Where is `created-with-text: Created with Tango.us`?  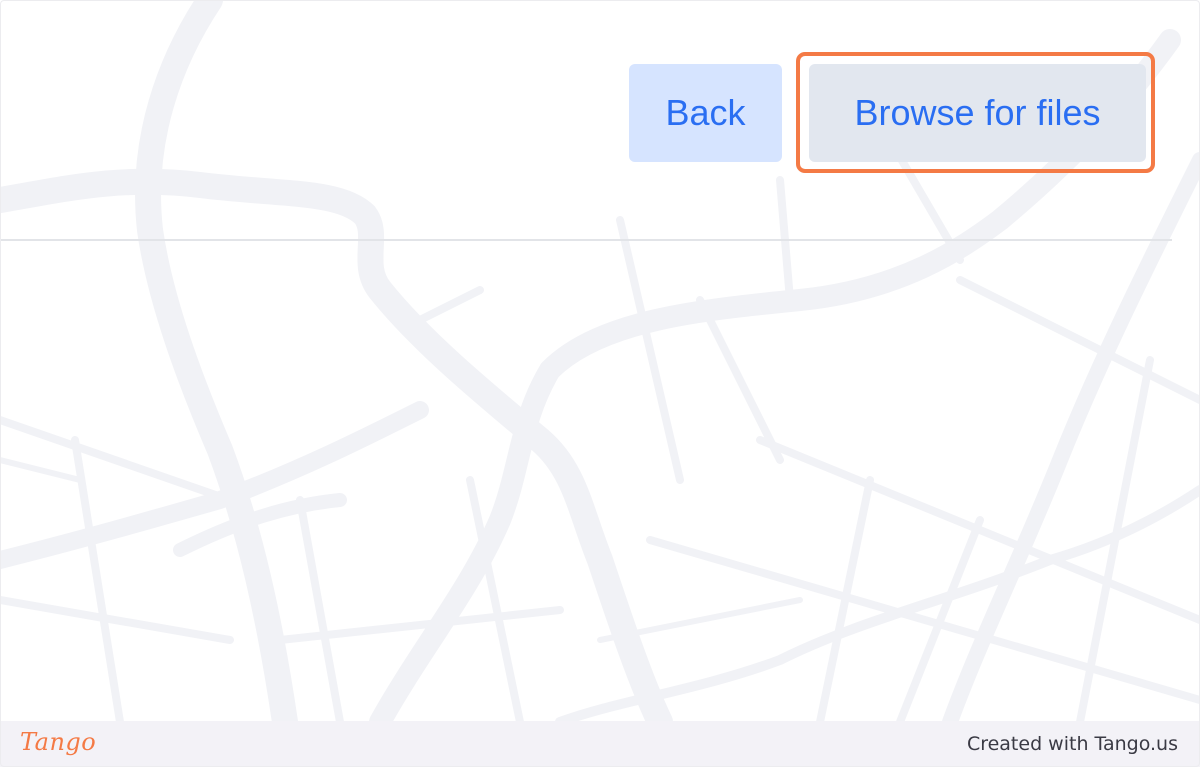
created-with-text: Created with Tango.us is located at coordinates (1072, 744).